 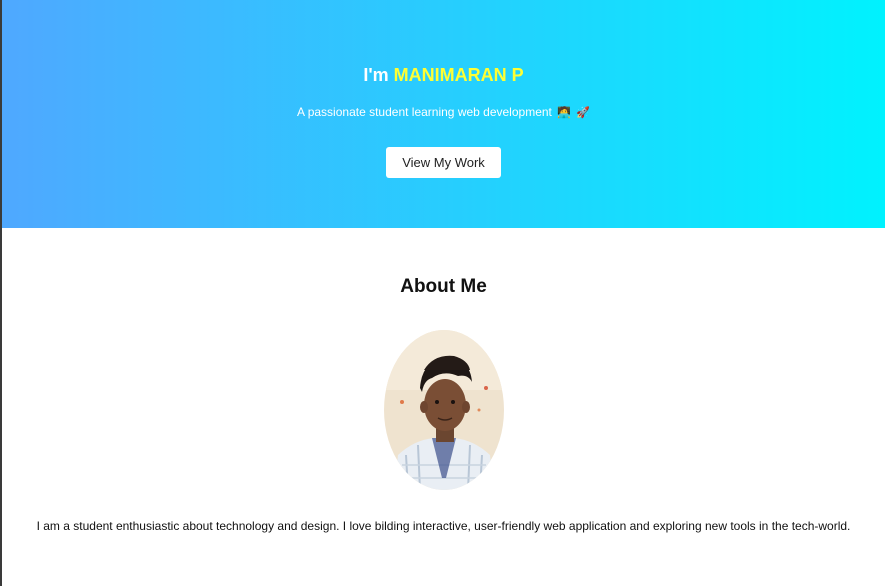 What do you see at coordinates (583, 113) in the screenshot?
I see `rocket-emoji-icon: 🚀` at bounding box center [583, 113].